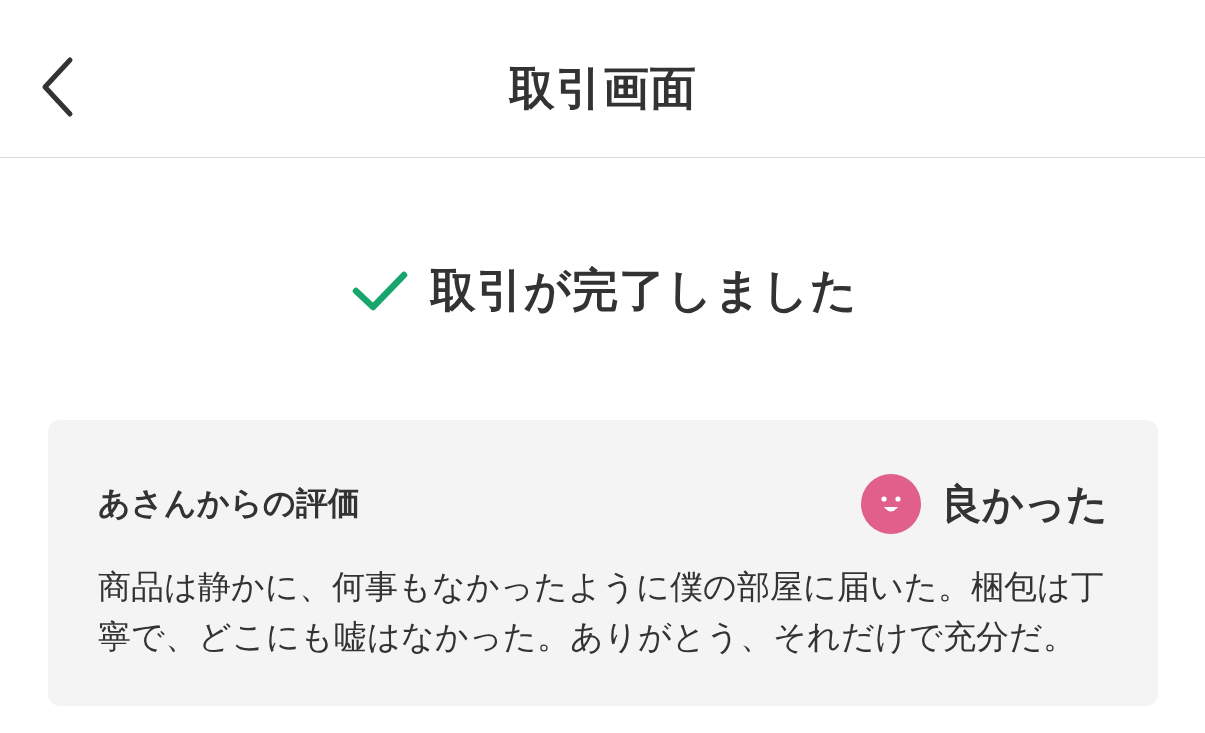 The width and height of the screenshot is (1205, 733). I want to click on back-chevron-icon, so click(57, 87).